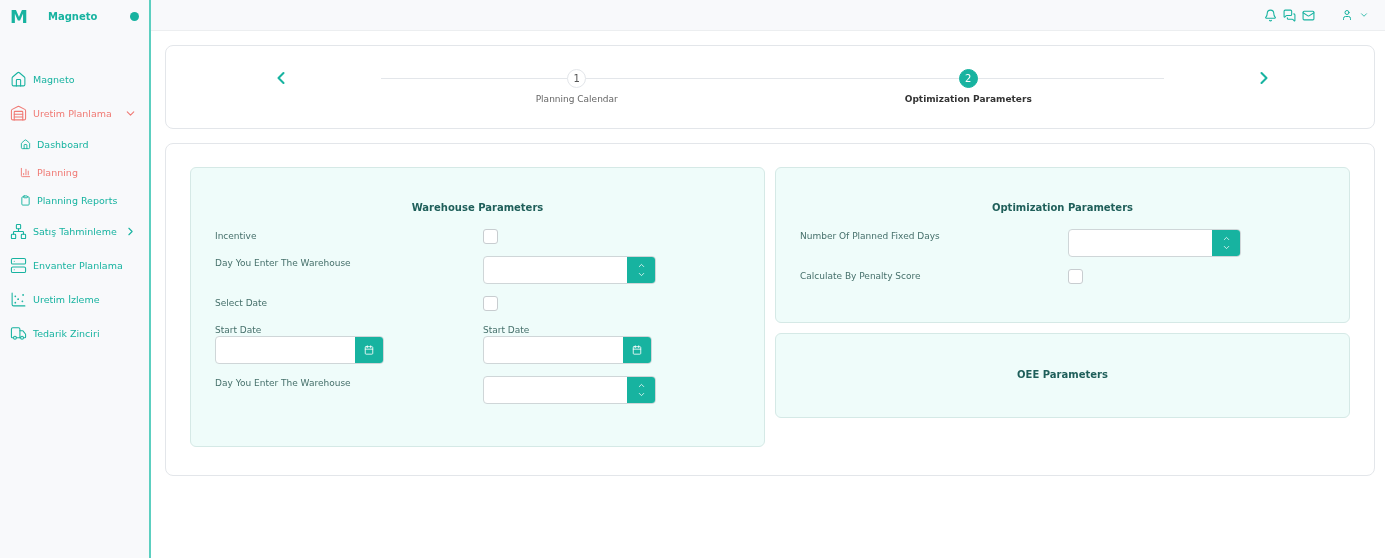 The height and width of the screenshot is (558, 1385). Describe the element at coordinates (1062, 374) in the screenshot. I see `panel-title: OEE Parameters` at that location.